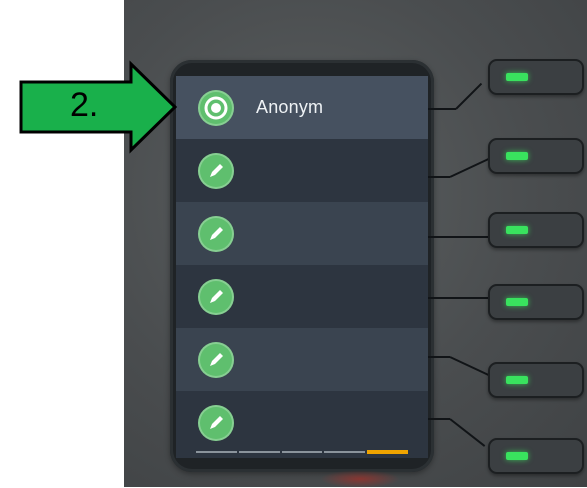 Image resolution: width=587 pixels, height=488 pixels. Describe the element at coordinates (84, 105) in the screenshot. I see `annotation-step-label: 2.` at that location.